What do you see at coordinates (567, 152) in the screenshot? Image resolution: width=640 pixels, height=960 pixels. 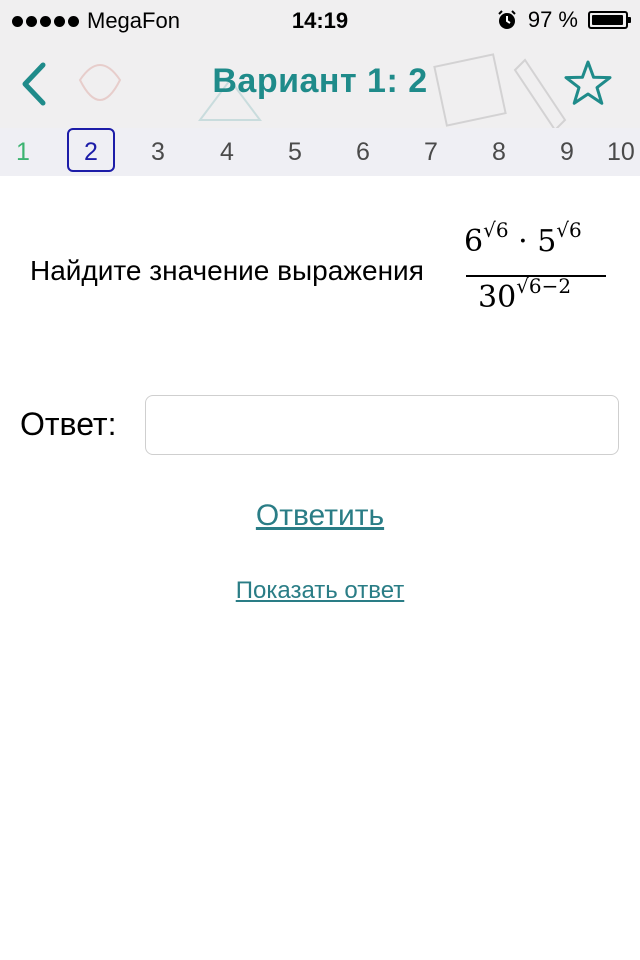 I see `task-number-9: 9` at bounding box center [567, 152].